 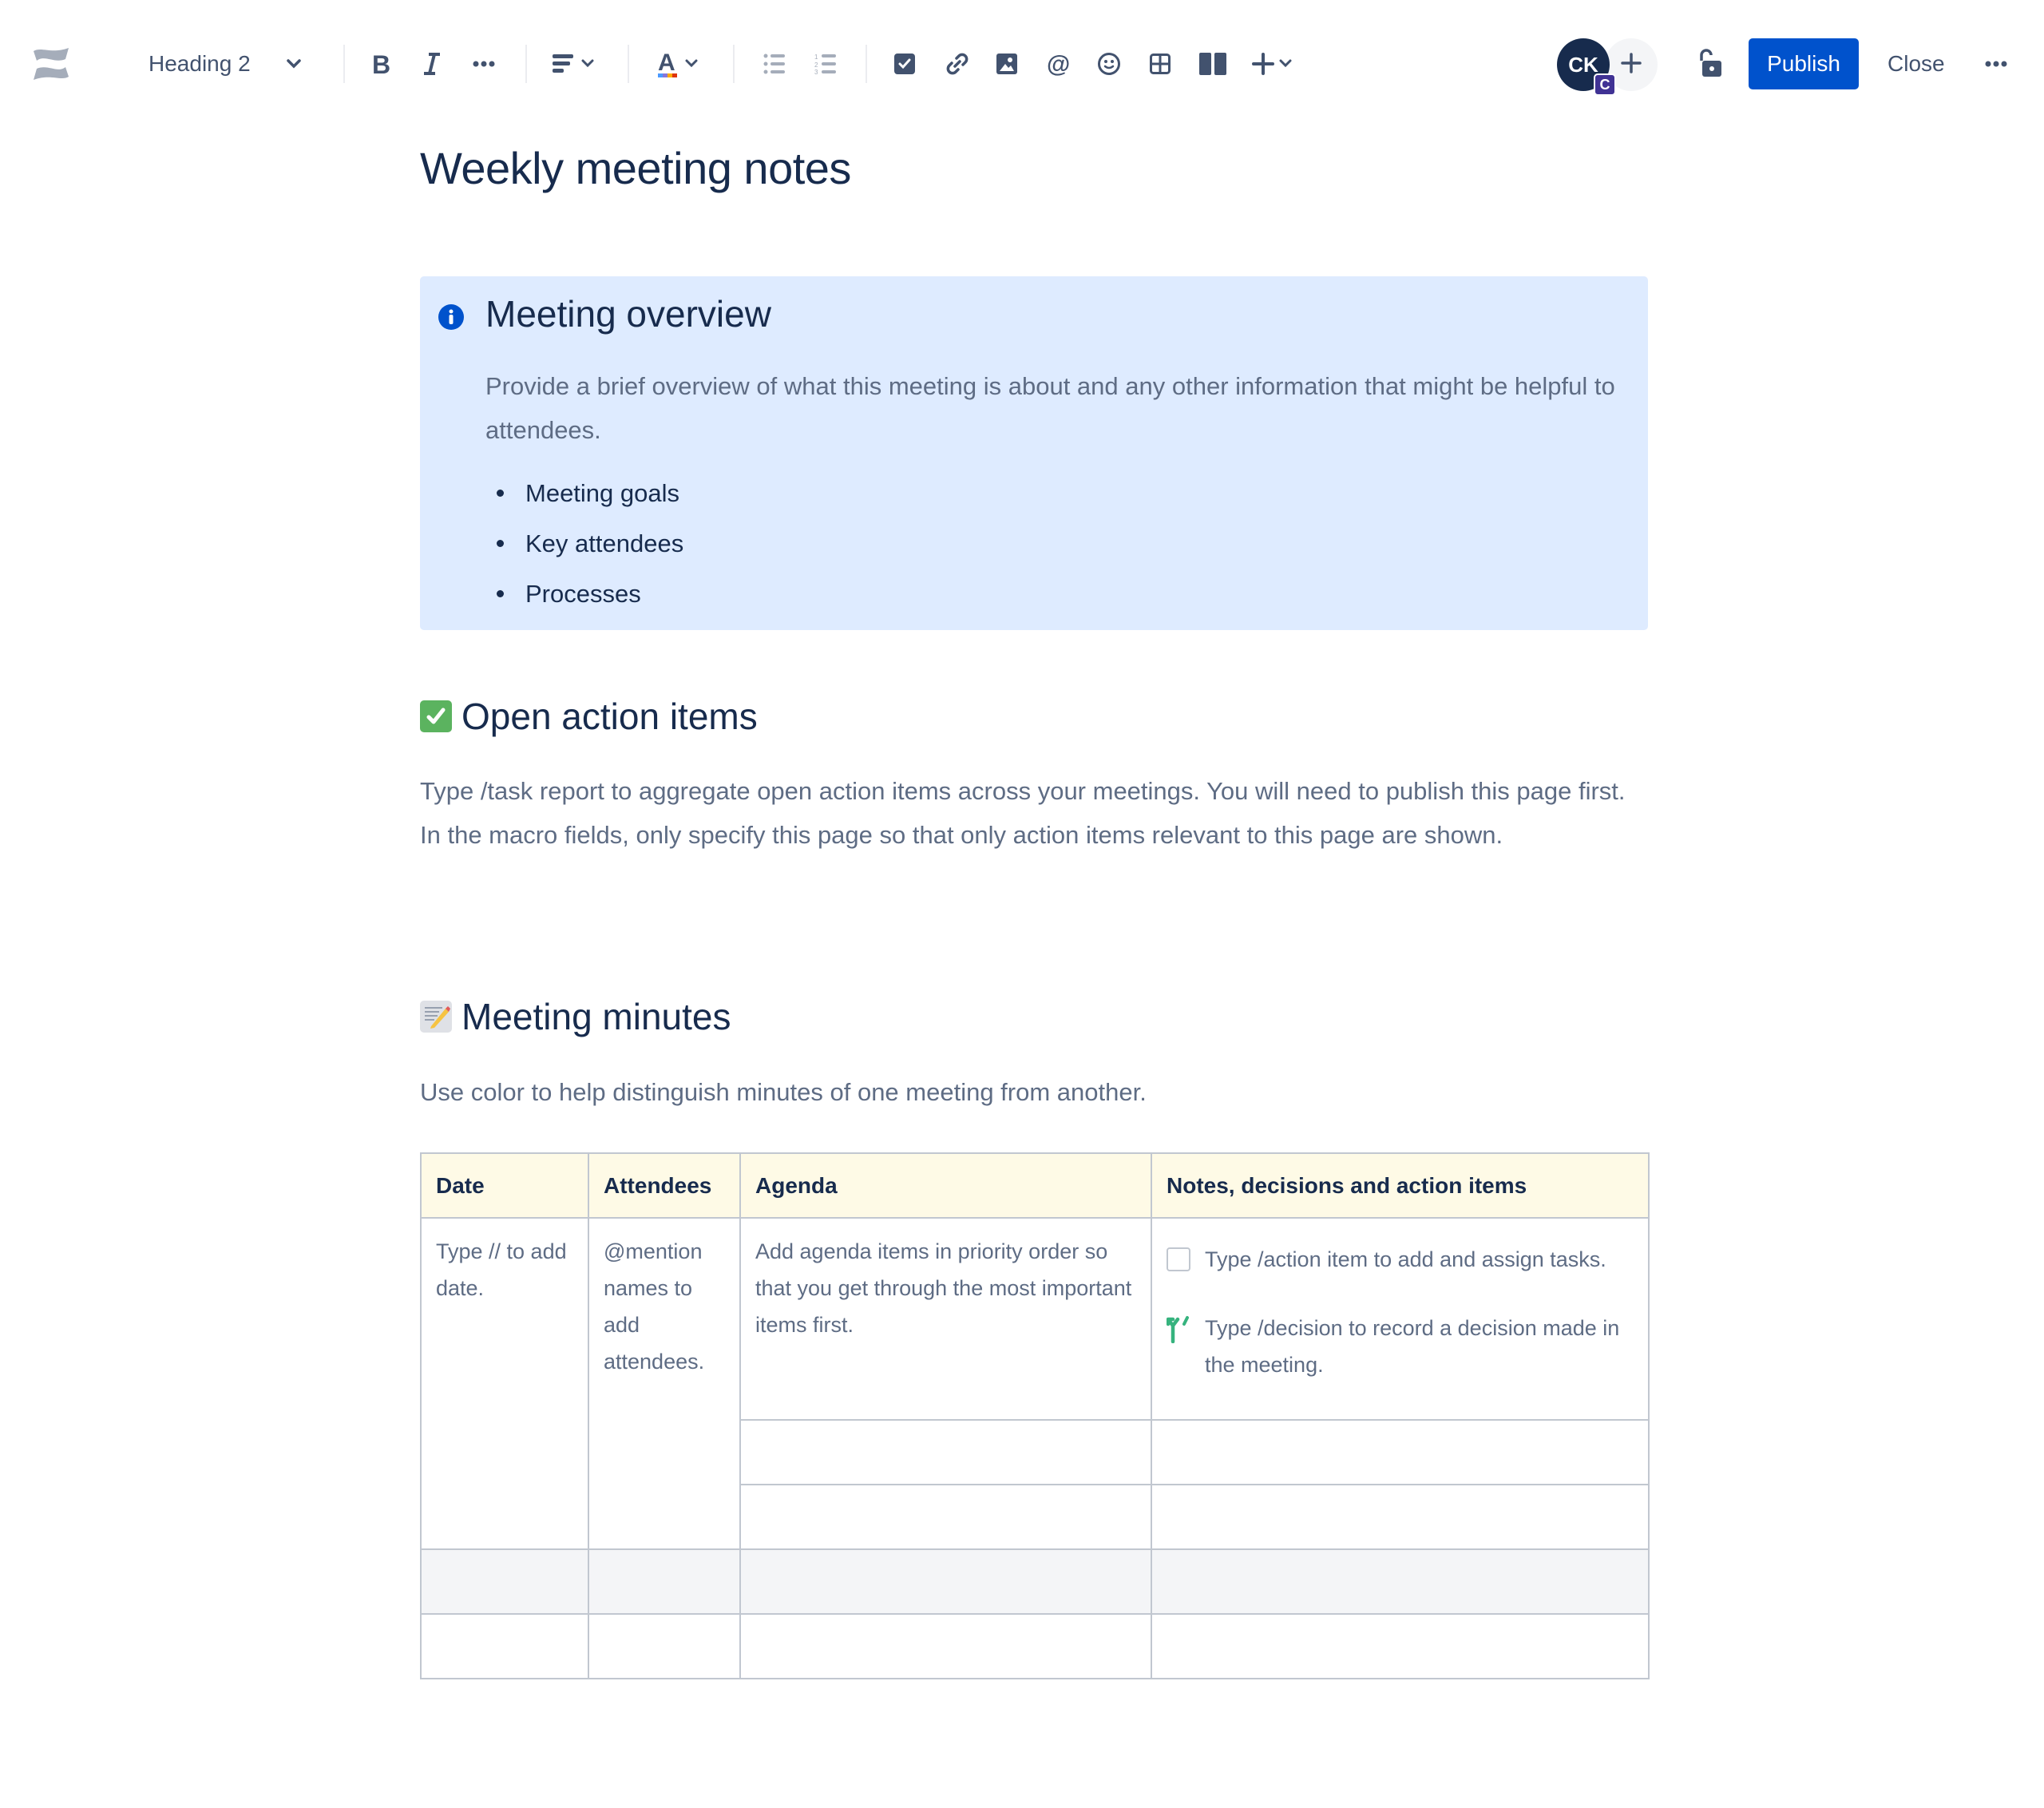 I want to click on attendees-cell: @mention names to add attendees., so click(x=664, y=1383).